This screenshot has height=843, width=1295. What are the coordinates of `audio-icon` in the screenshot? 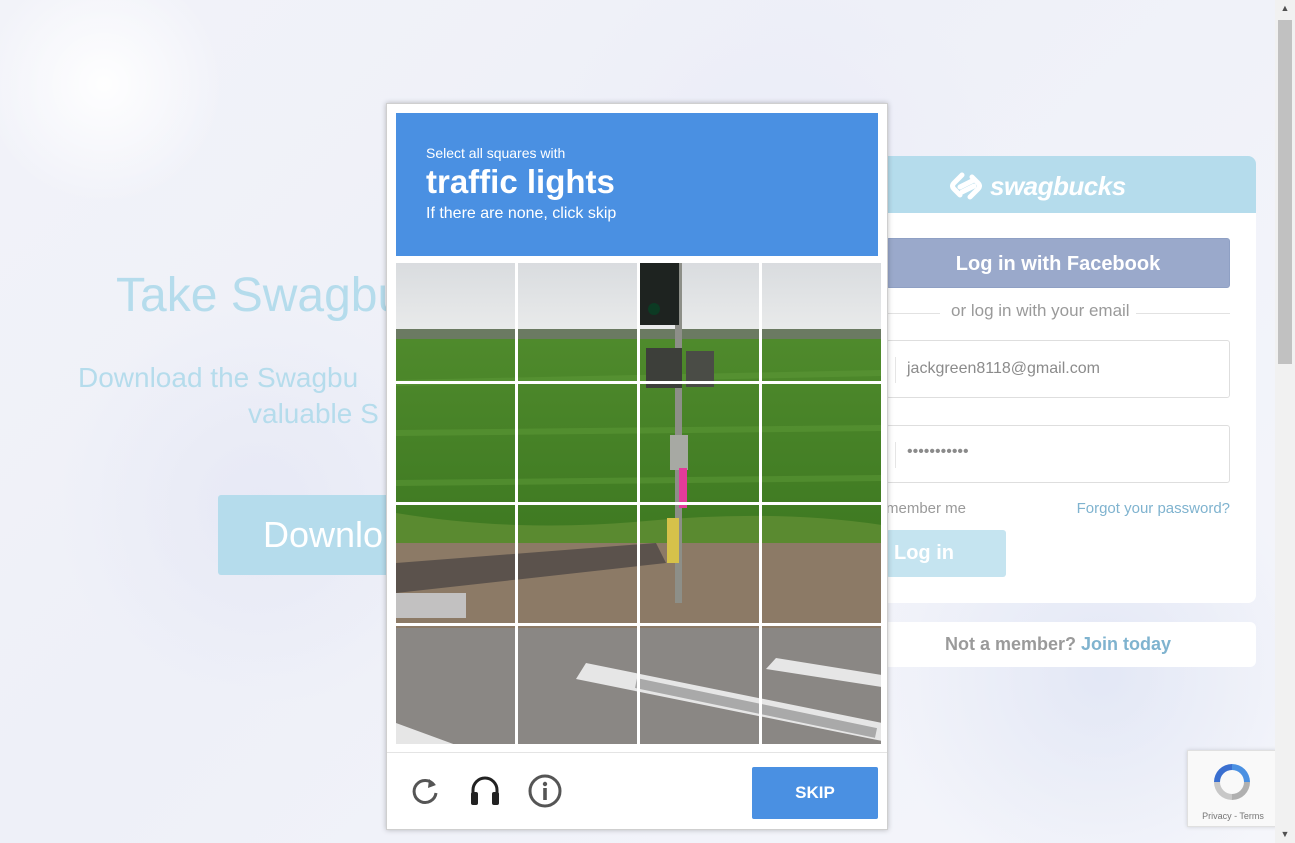 It's located at (485, 791).